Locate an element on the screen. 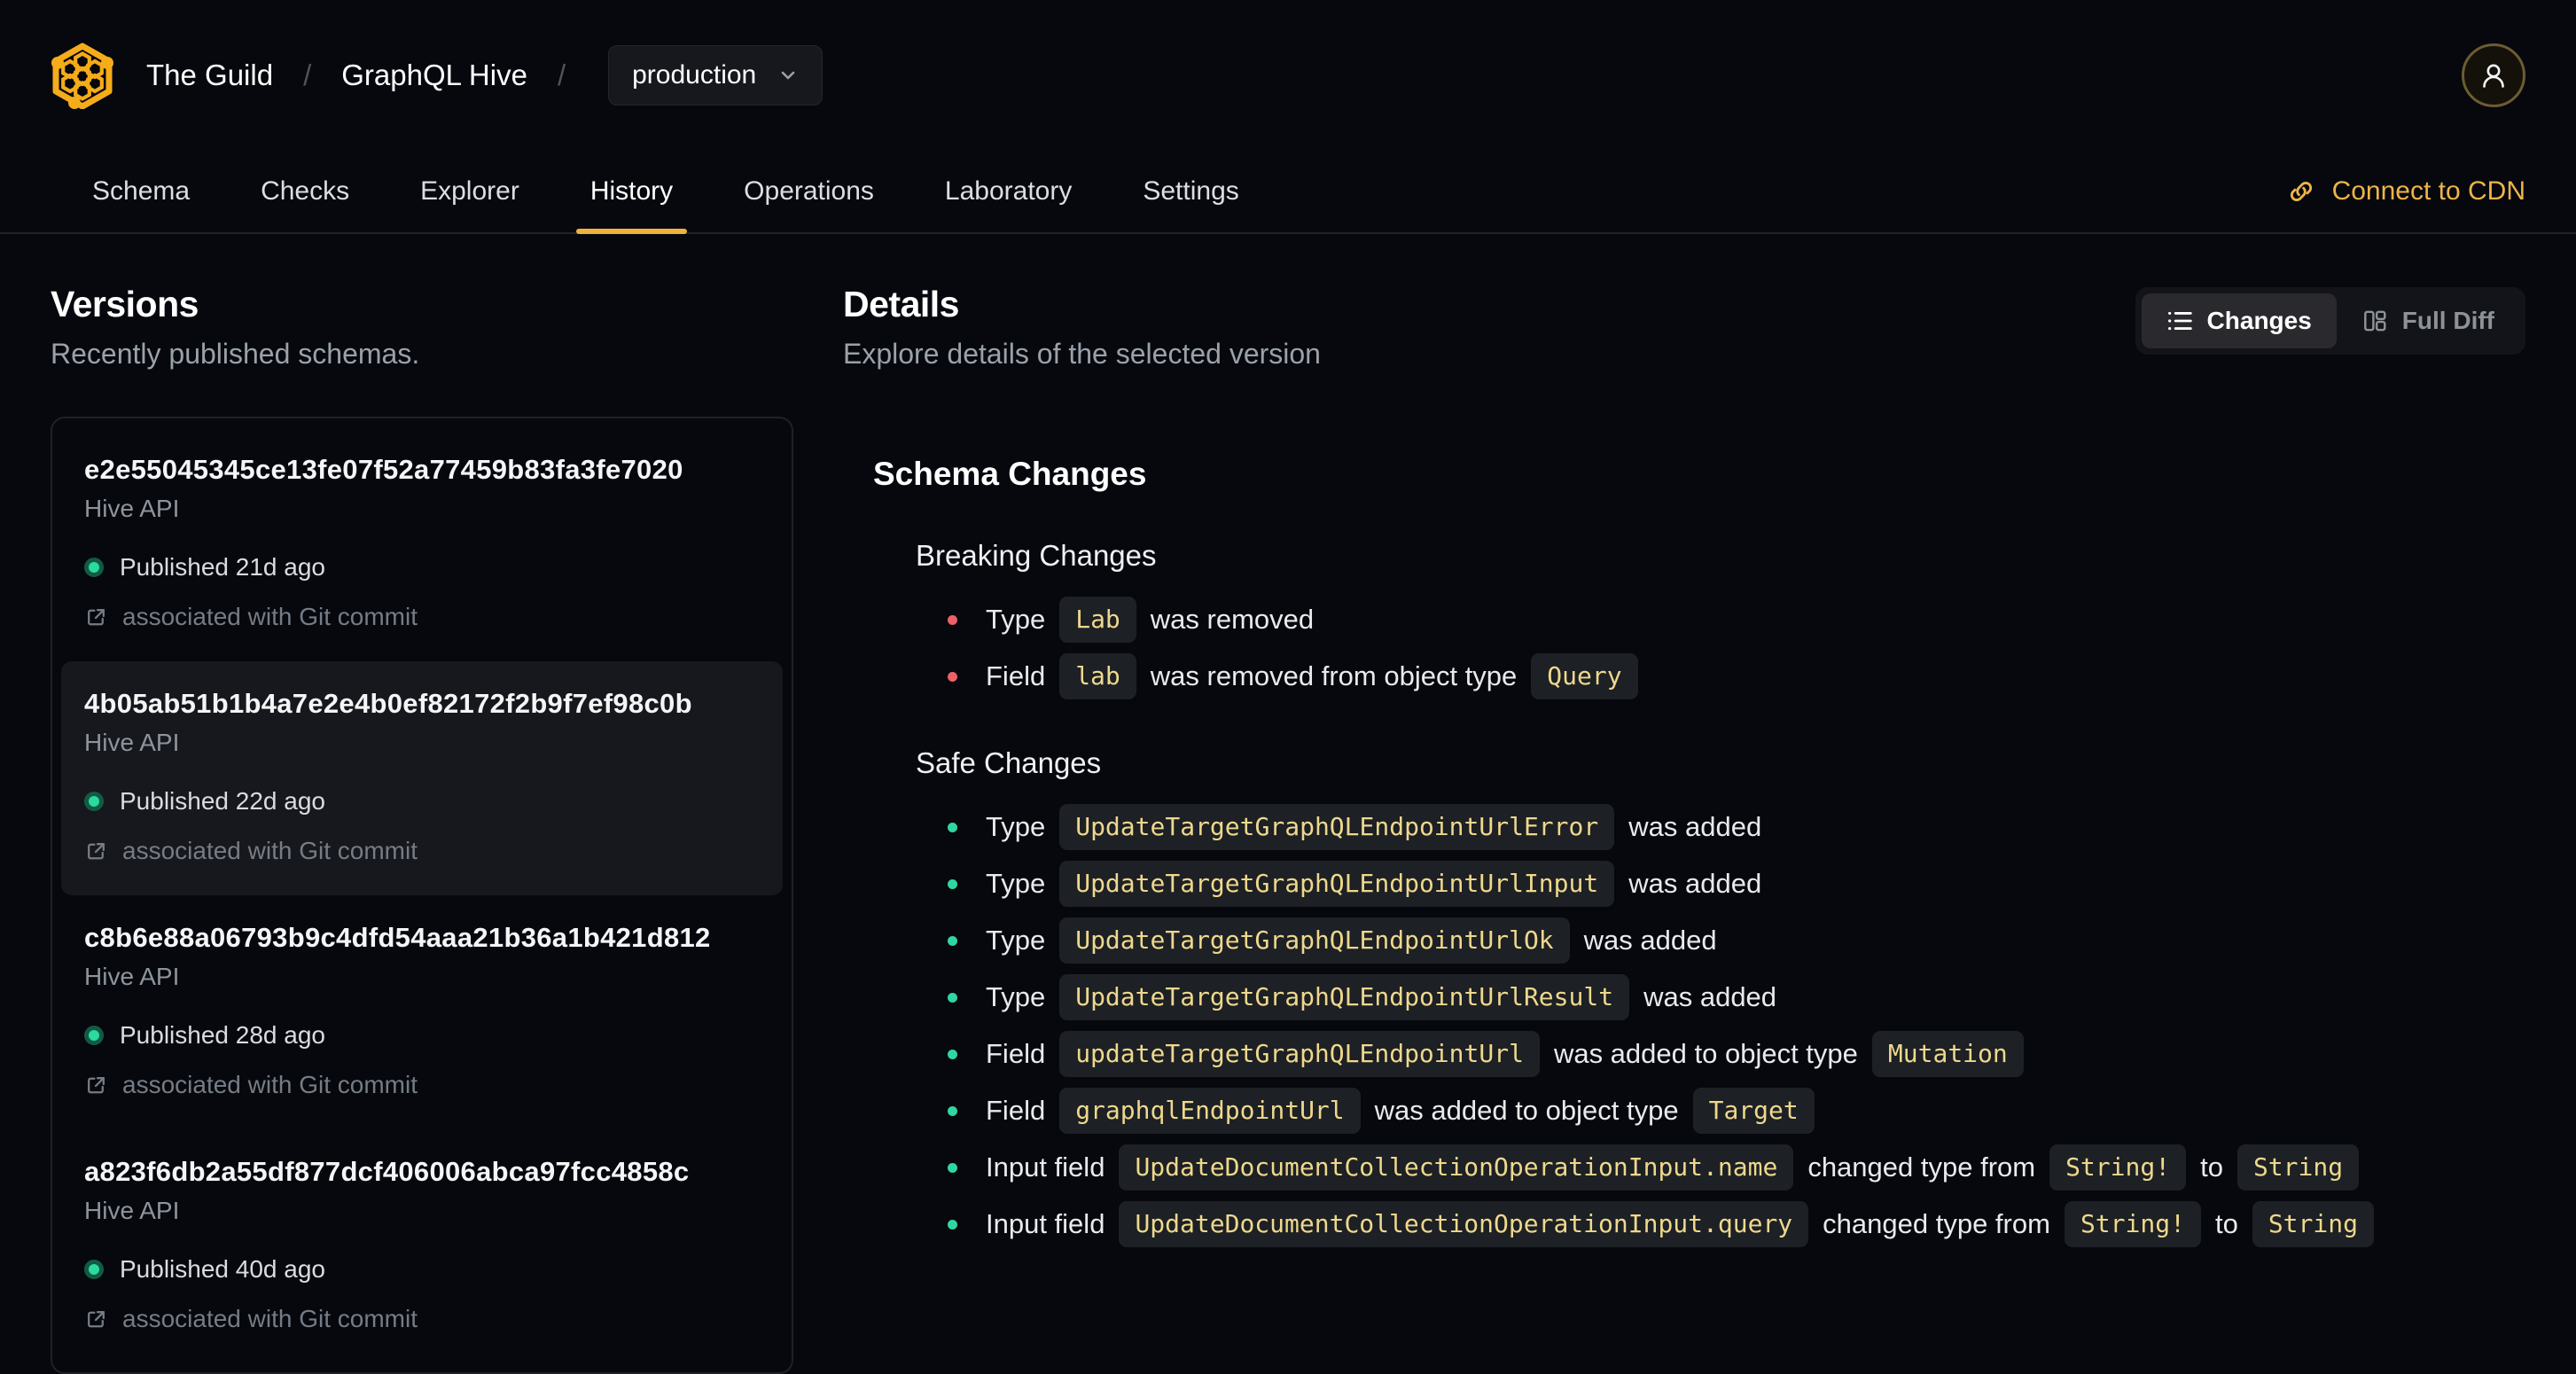 The height and width of the screenshot is (1374, 2576). schema-changes-title: Schema Changes is located at coordinates (1010, 474).